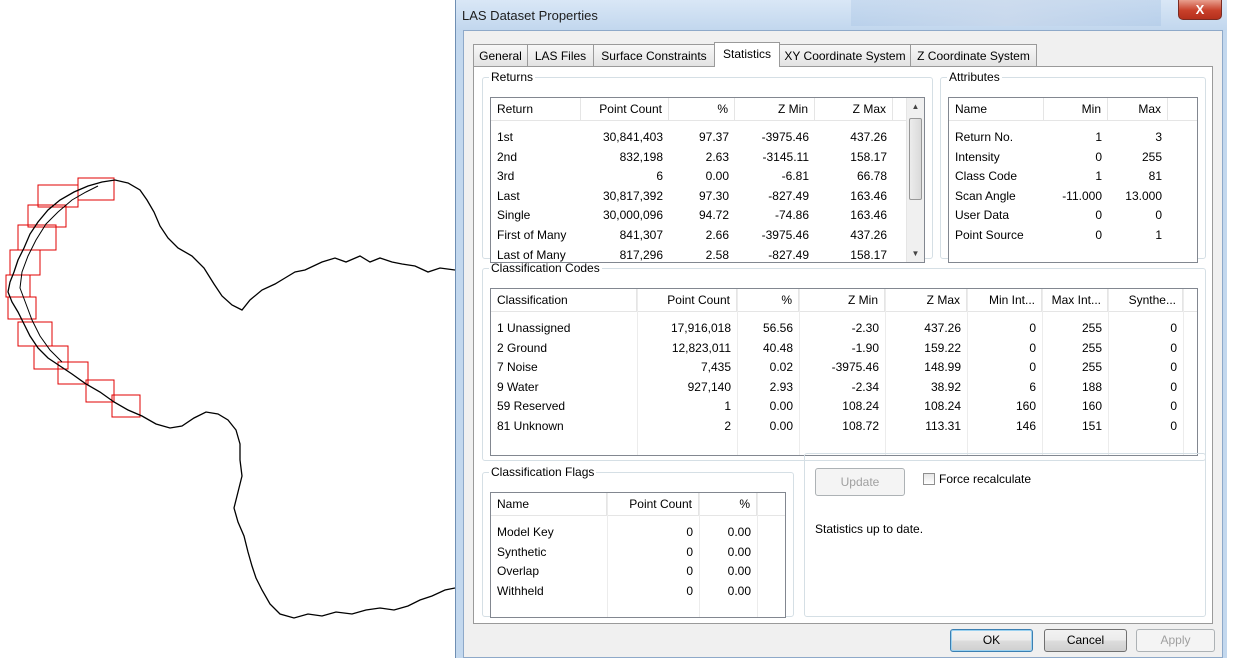 This screenshot has height=658, width=1247. I want to click on title-bar: LAS Dataset Properties X, so click(841, 15).